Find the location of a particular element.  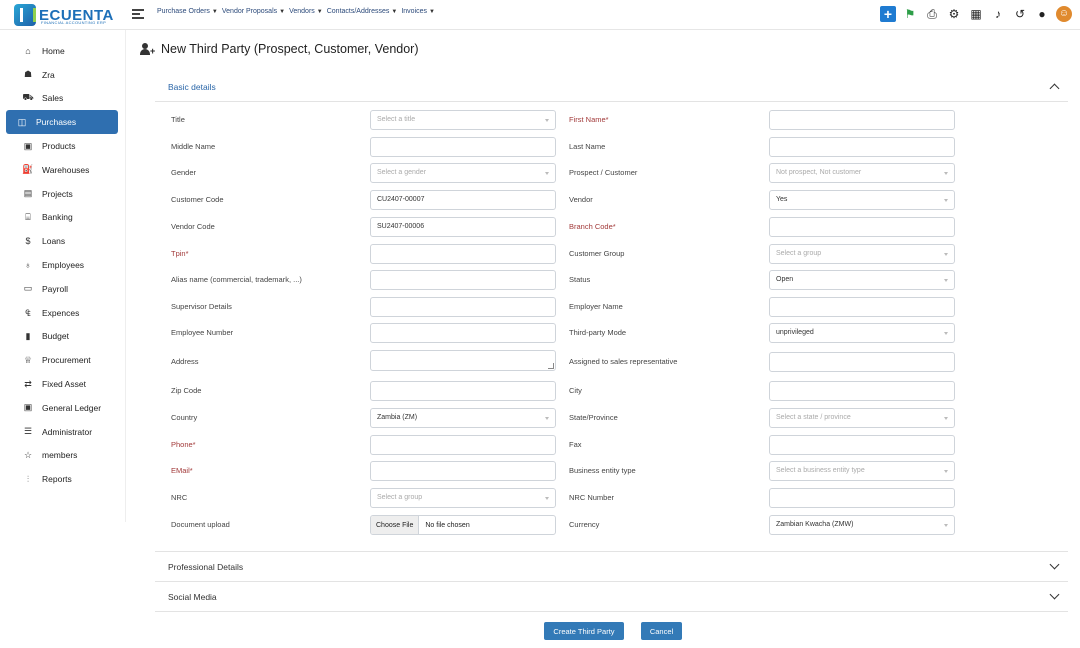

state-province-label: State/Province is located at coordinates (593, 417).